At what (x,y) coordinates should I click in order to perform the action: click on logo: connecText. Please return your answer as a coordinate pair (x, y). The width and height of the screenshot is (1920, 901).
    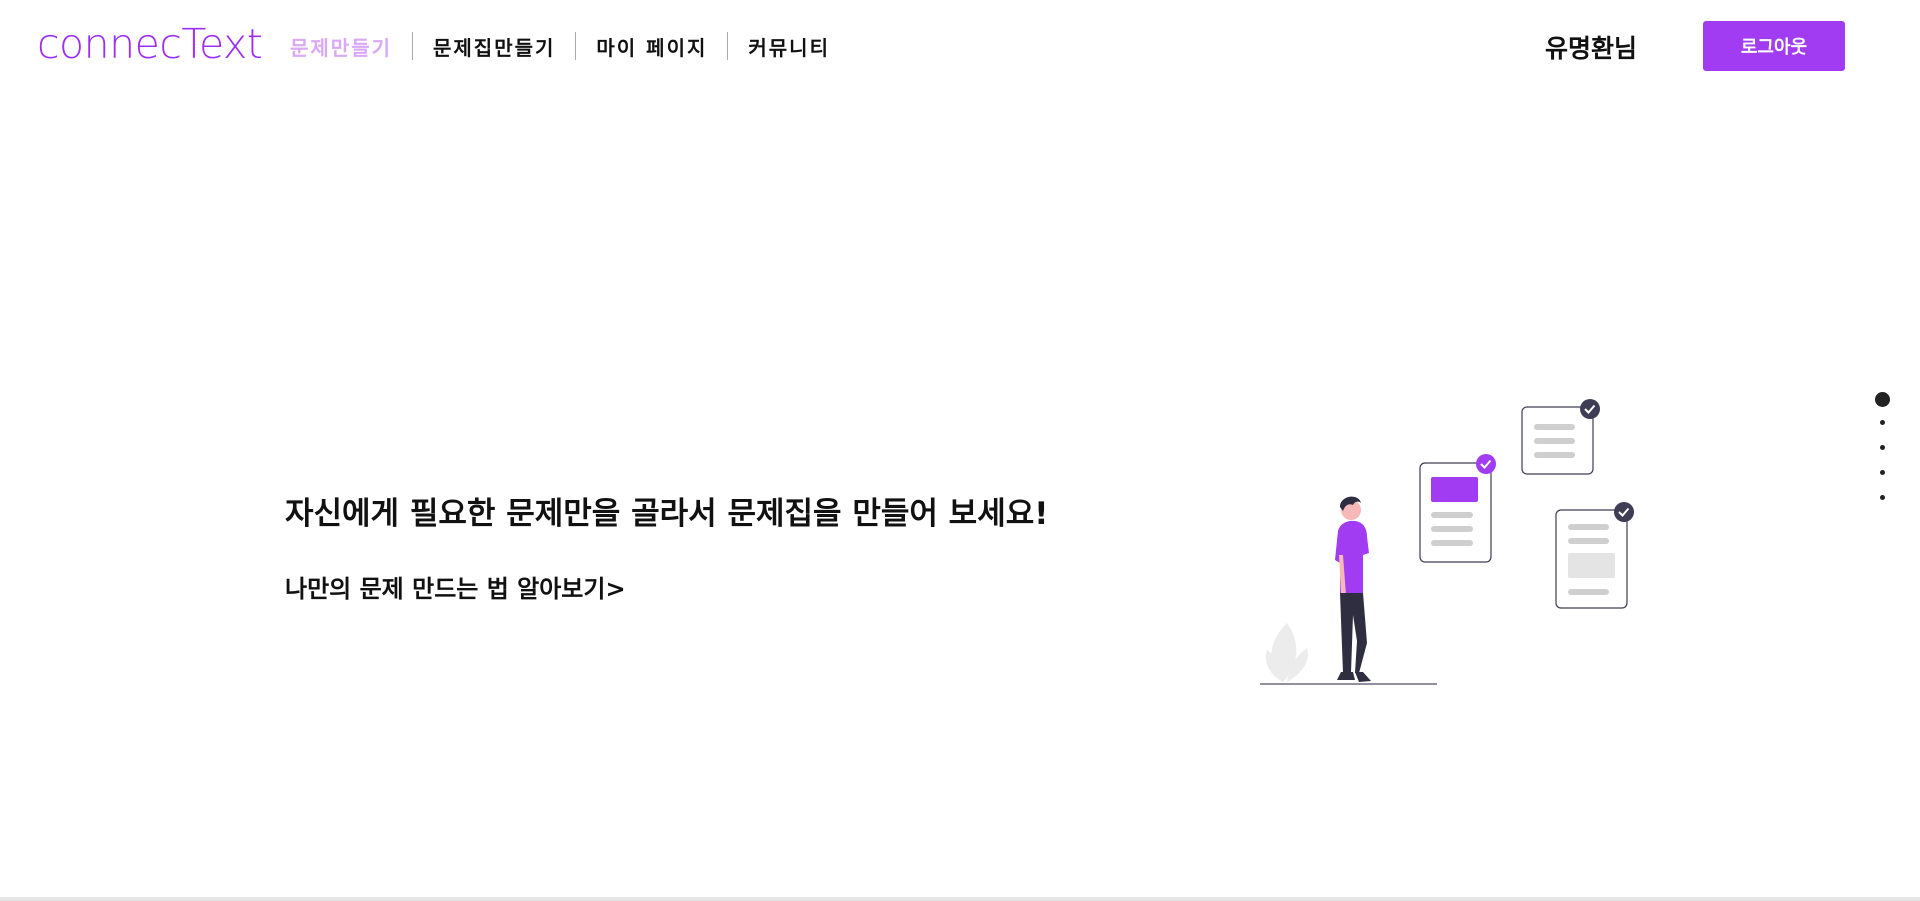
    Looking at the image, I should click on (150, 44).